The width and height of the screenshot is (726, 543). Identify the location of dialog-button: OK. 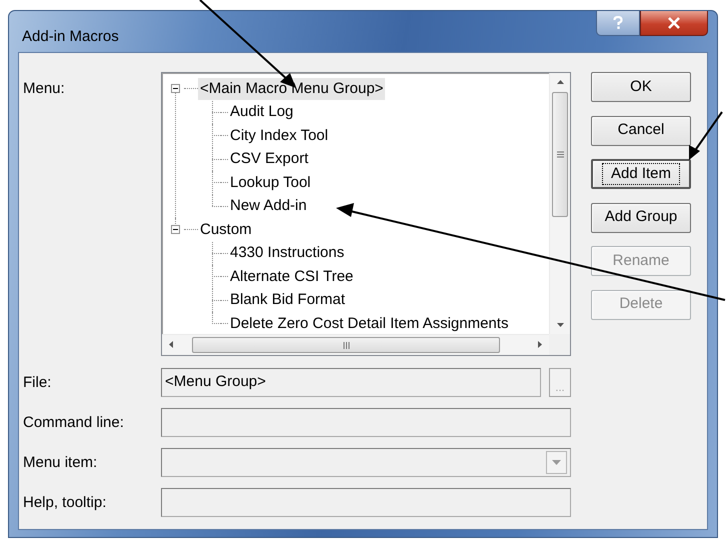
(641, 87).